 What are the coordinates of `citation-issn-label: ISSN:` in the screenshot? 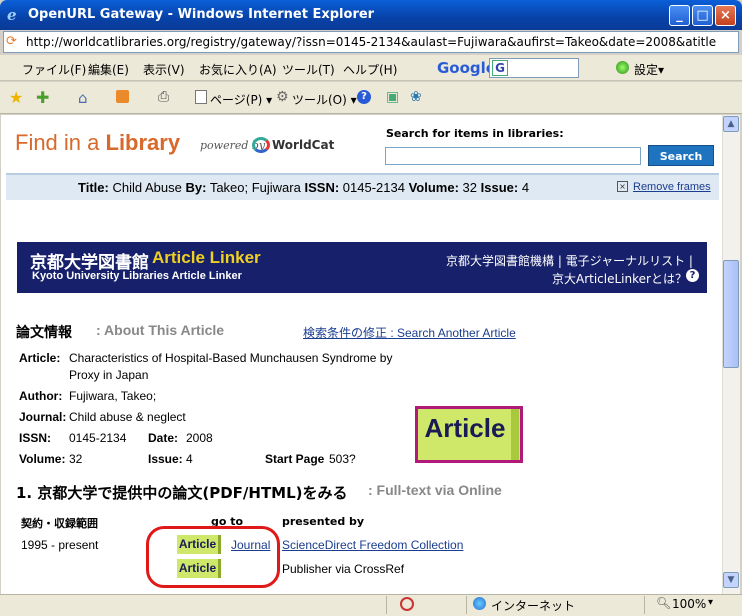 It's located at (322, 187).